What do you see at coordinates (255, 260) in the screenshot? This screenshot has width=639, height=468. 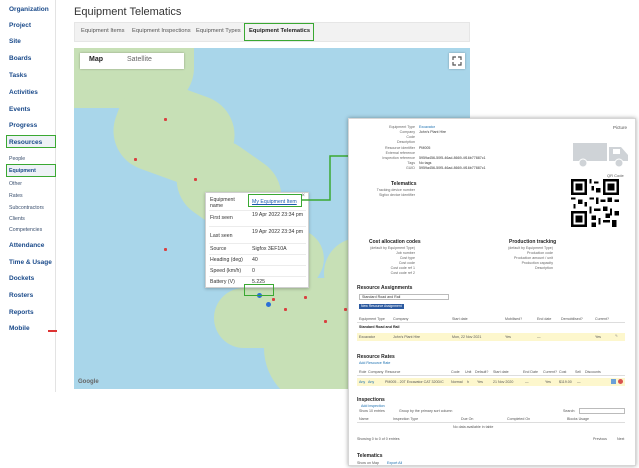 I see `iw-value: 40` at bounding box center [255, 260].